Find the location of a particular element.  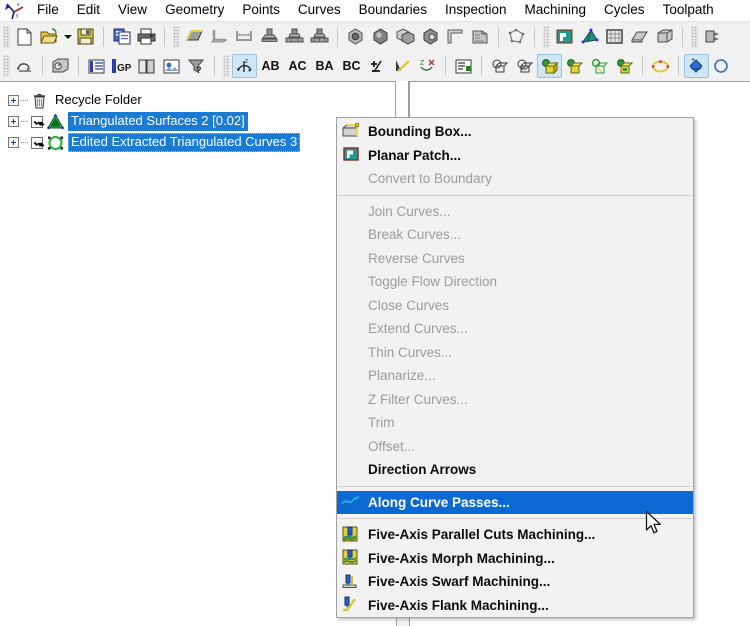

triangulated-surface-button is located at coordinates (589, 37).